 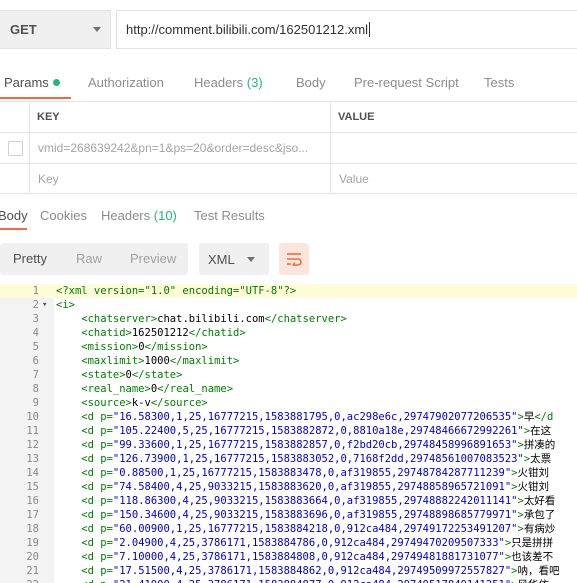 What do you see at coordinates (48, 178) in the screenshot?
I see `new-key-input: Key` at bounding box center [48, 178].